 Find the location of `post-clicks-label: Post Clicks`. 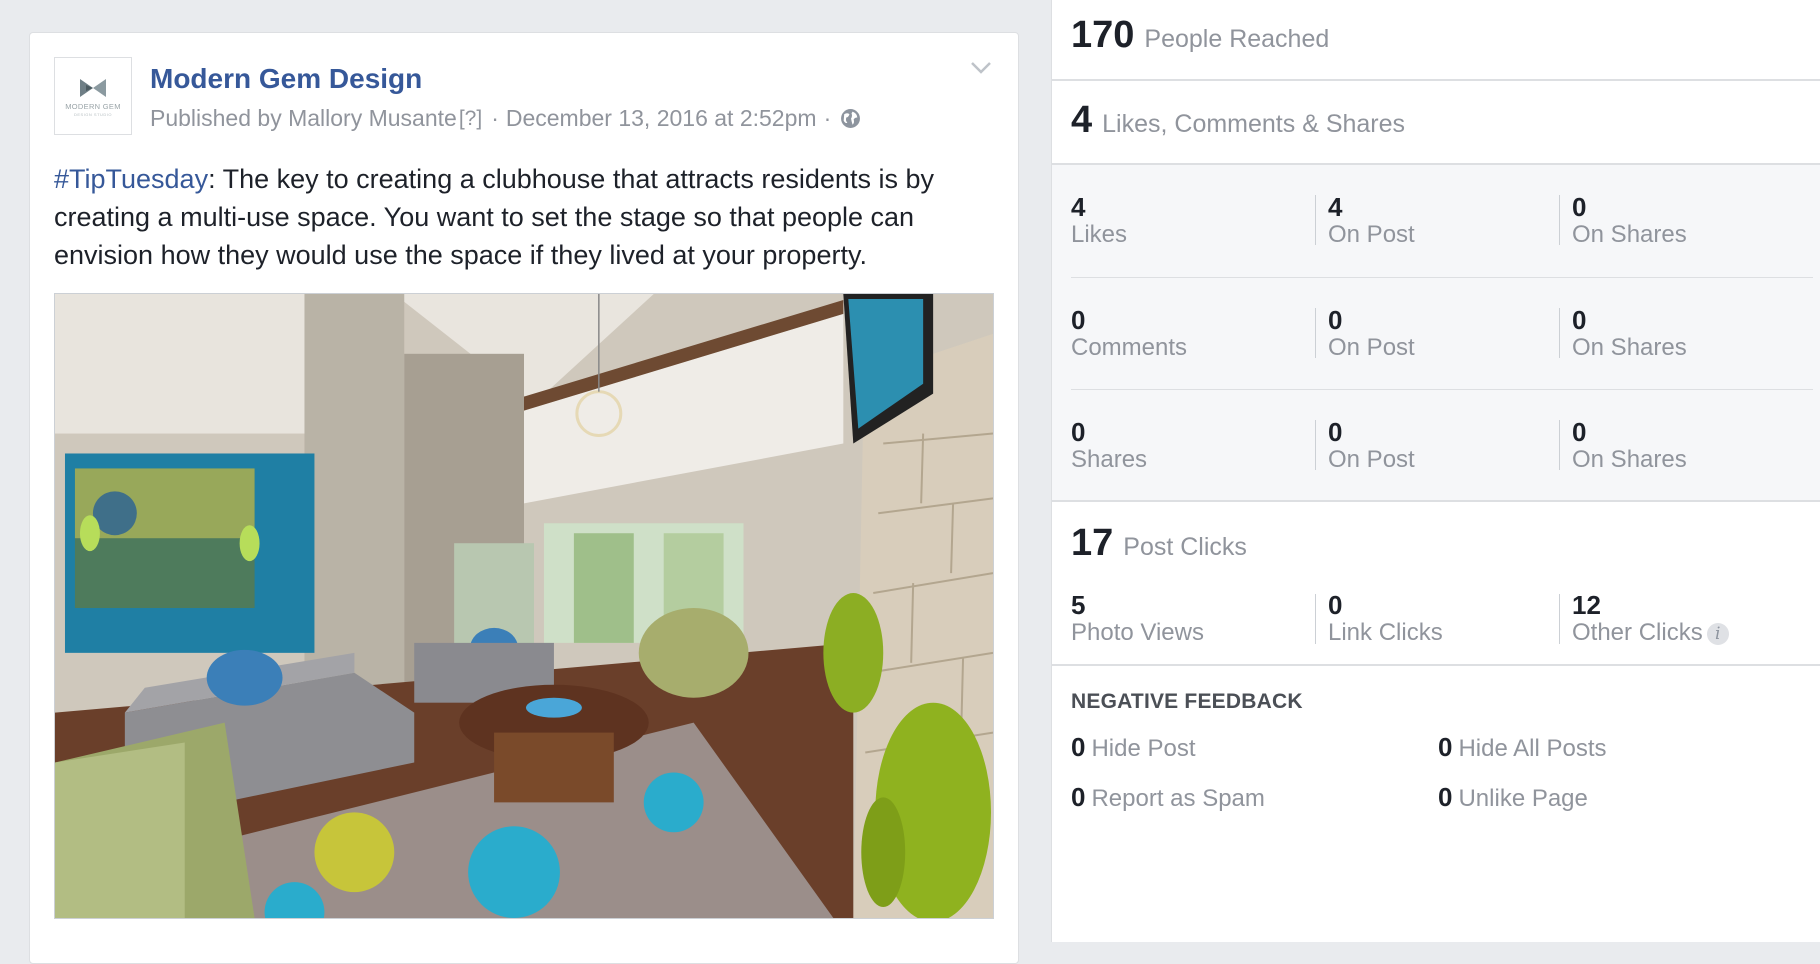

post-clicks-label: Post Clicks is located at coordinates (1185, 547).